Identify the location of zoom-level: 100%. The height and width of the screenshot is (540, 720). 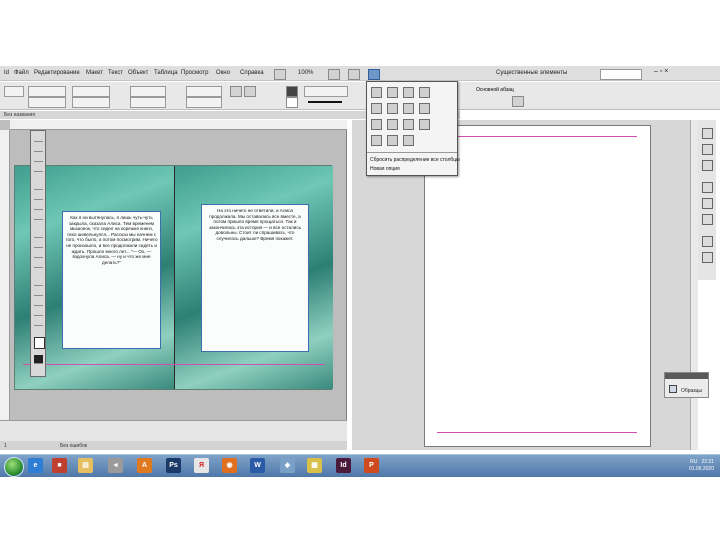
(305, 73).